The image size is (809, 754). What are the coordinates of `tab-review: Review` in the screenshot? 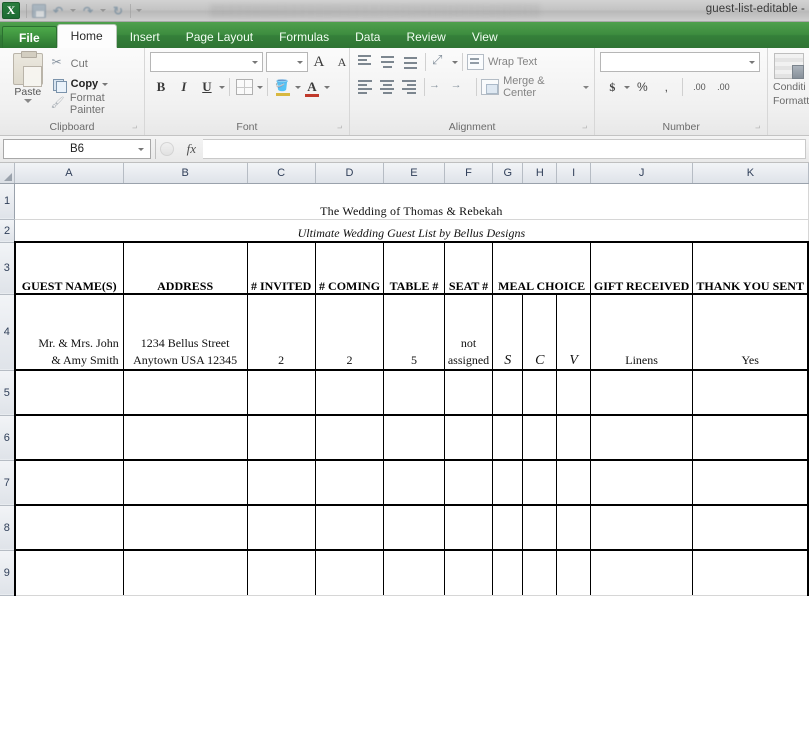 It's located at (425, 37).